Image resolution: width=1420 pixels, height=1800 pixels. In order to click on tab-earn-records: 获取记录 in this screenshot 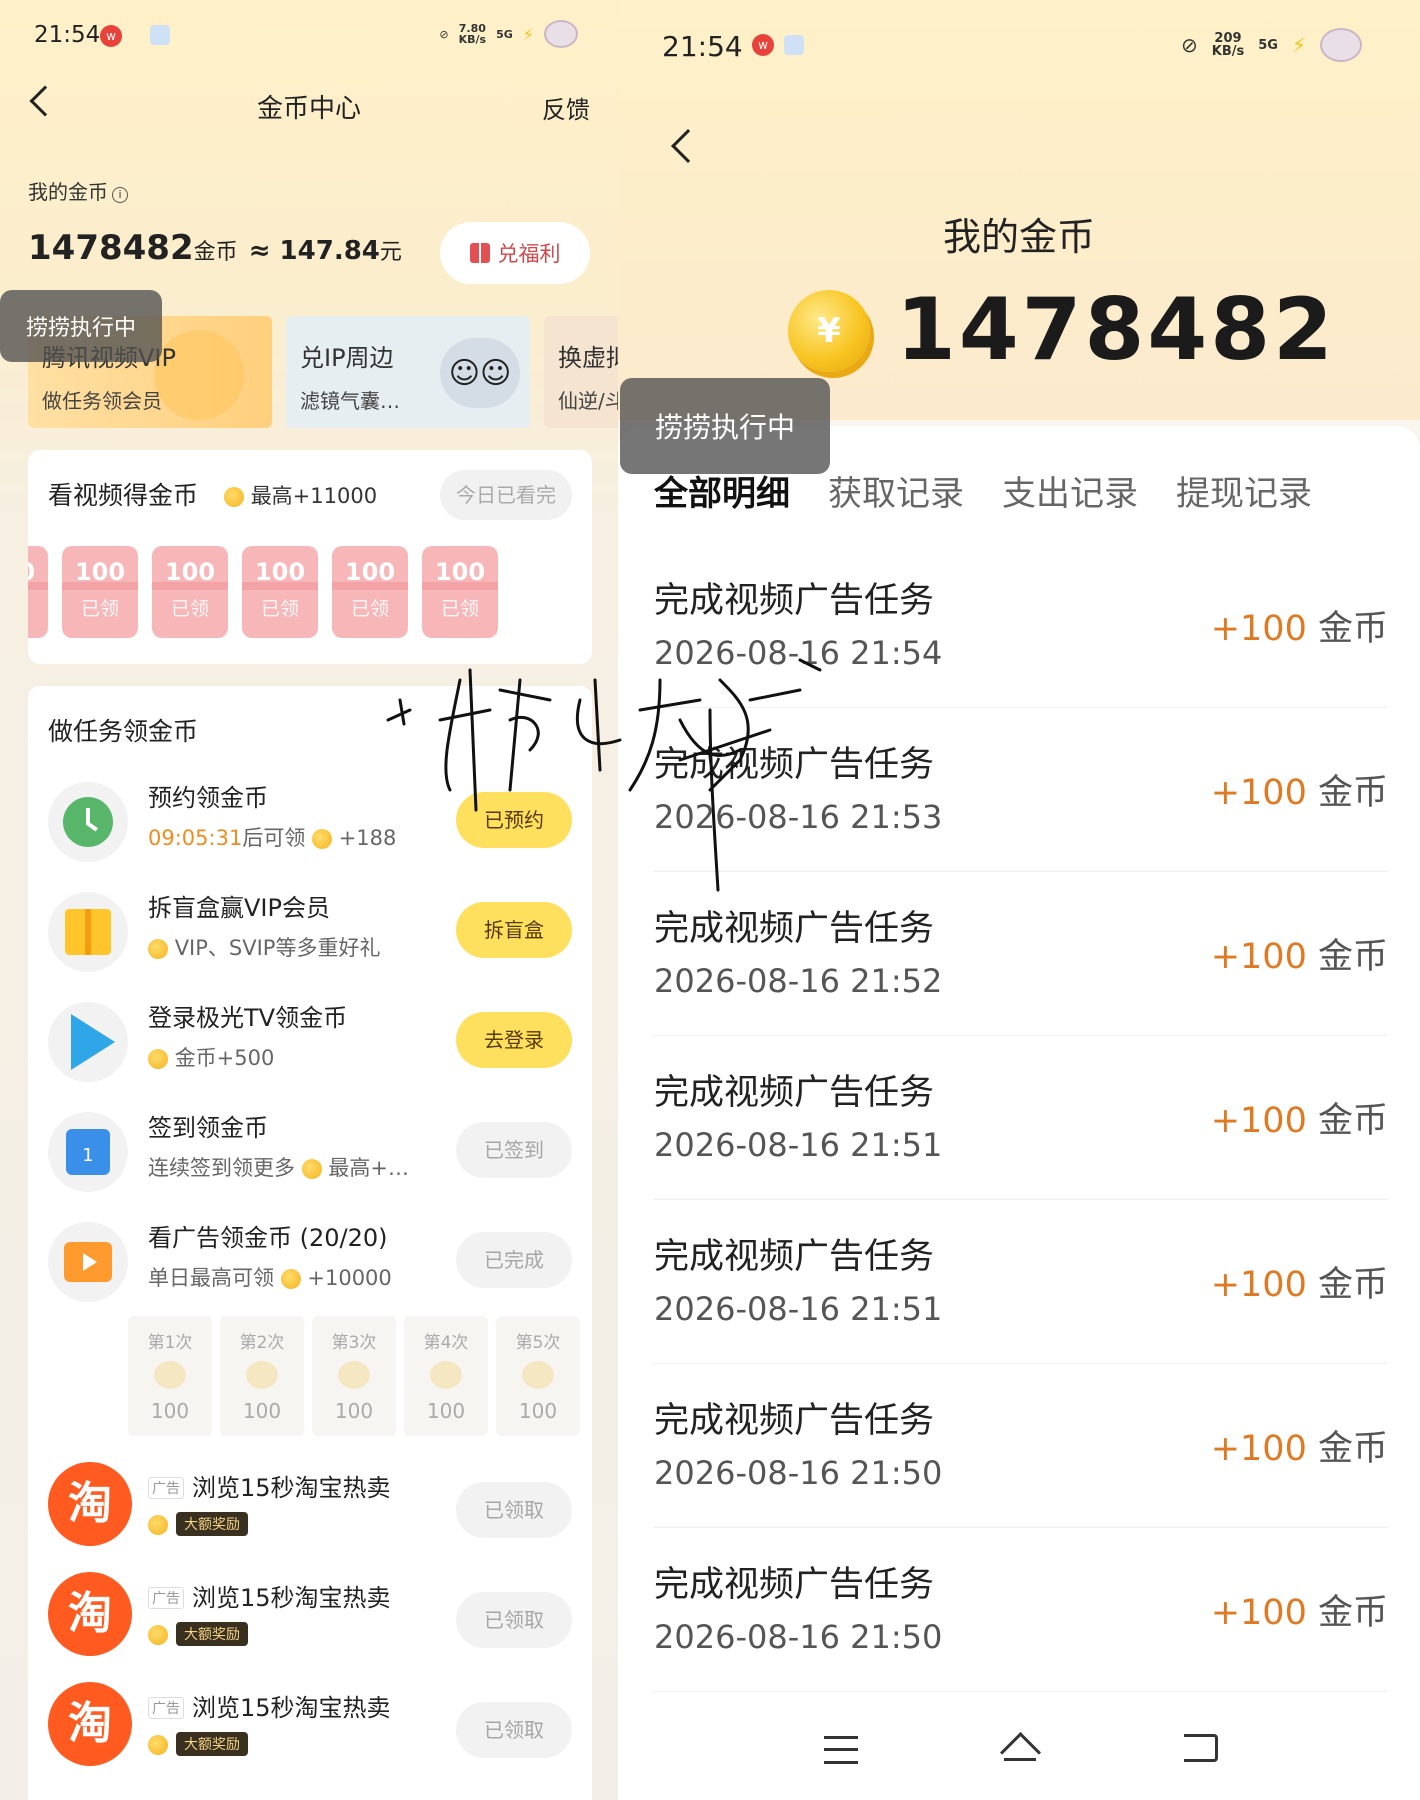, I will do `click(896, 490)`.